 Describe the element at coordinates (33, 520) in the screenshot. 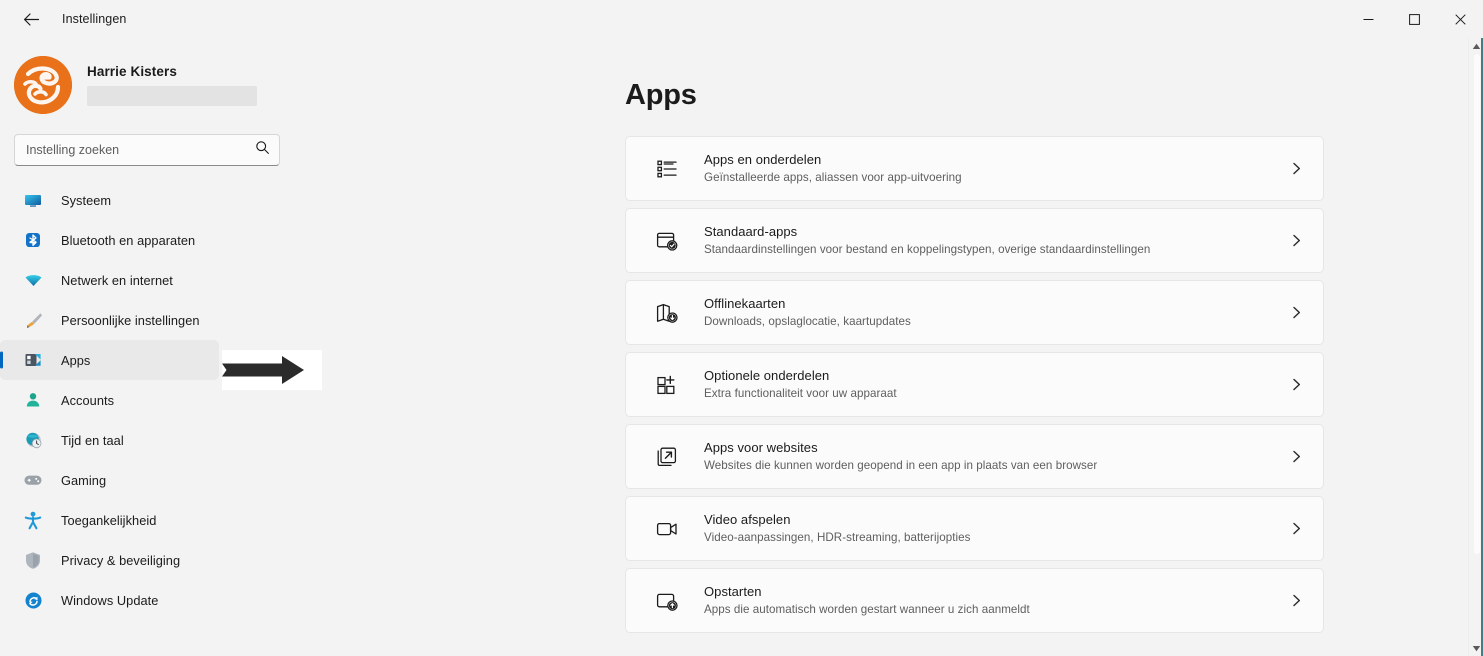

I see `accessibility-icon` at that location.